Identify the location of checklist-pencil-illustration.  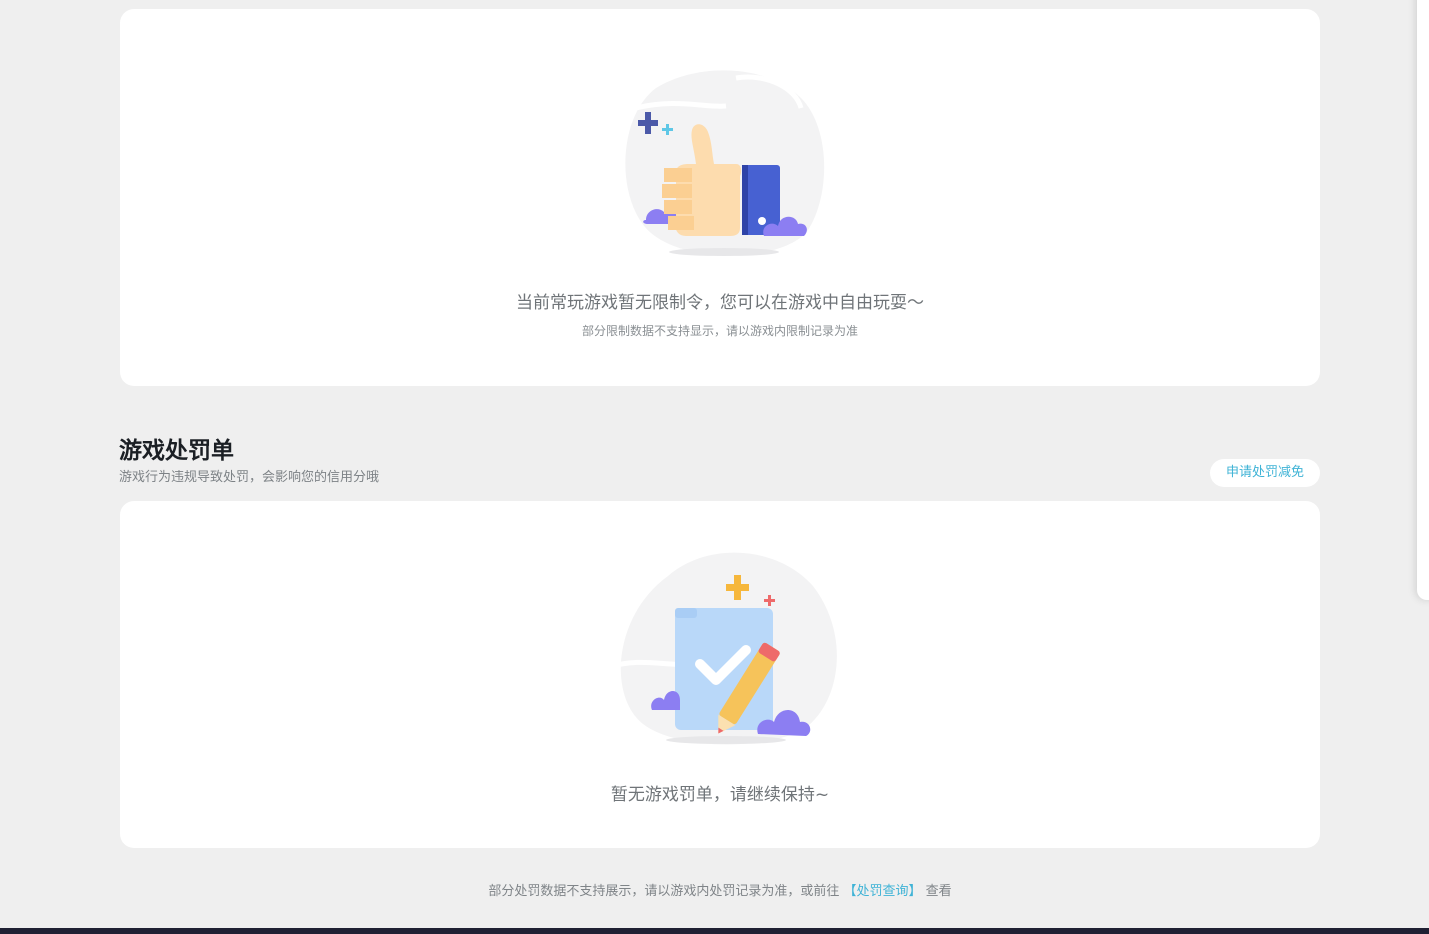
(724, 648).